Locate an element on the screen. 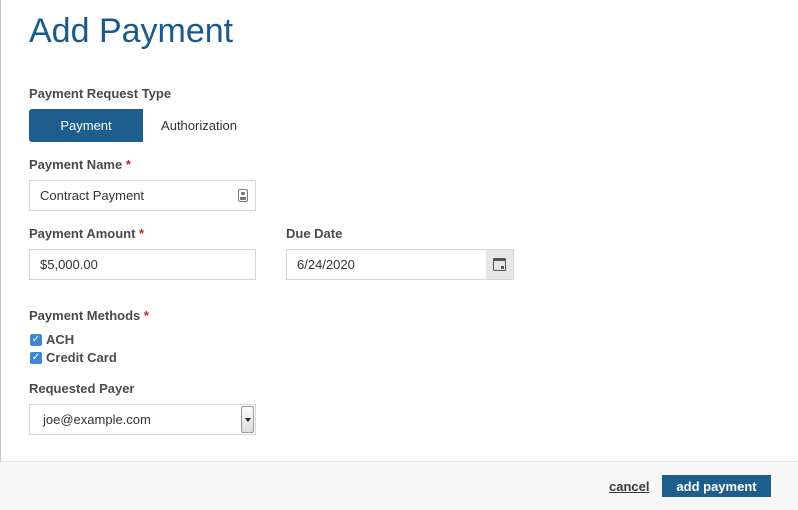  credit-card-option: ✓ Credit Card is located at coordinates (73, 357).